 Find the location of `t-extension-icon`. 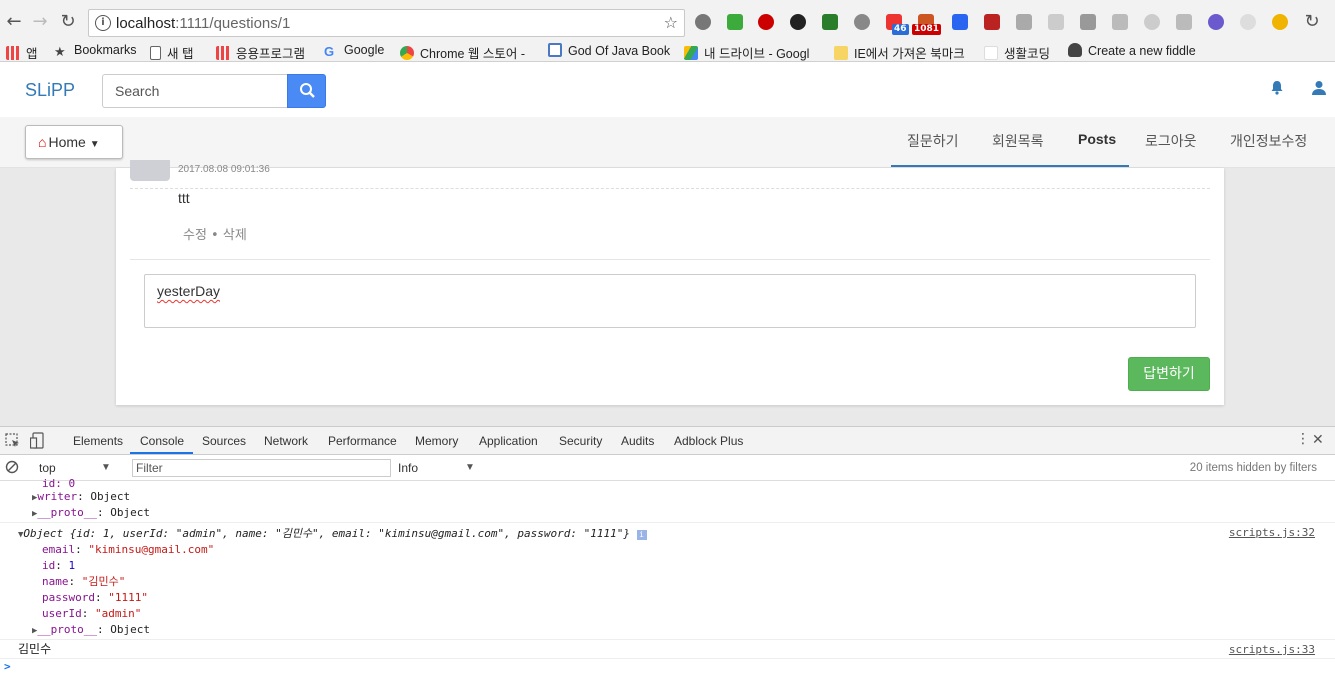

t-extension-icon is located at coordinates (1024, 22).